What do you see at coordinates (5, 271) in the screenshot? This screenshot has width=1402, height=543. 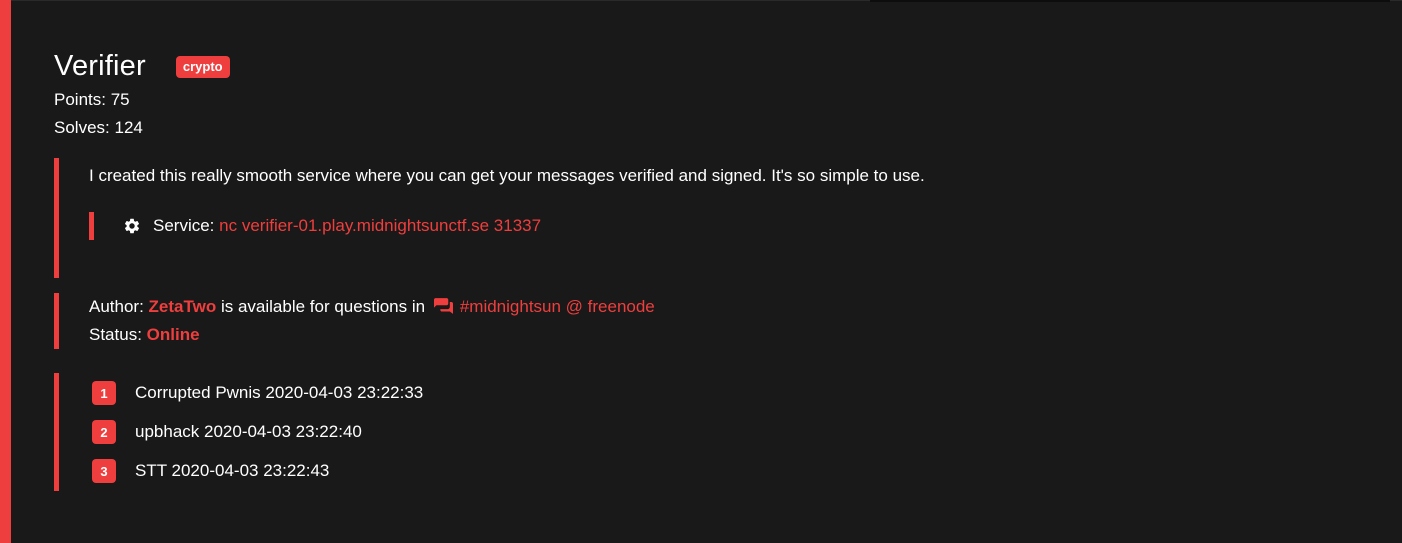 I see `left-accent-bar` at bounding box center [5, 271].